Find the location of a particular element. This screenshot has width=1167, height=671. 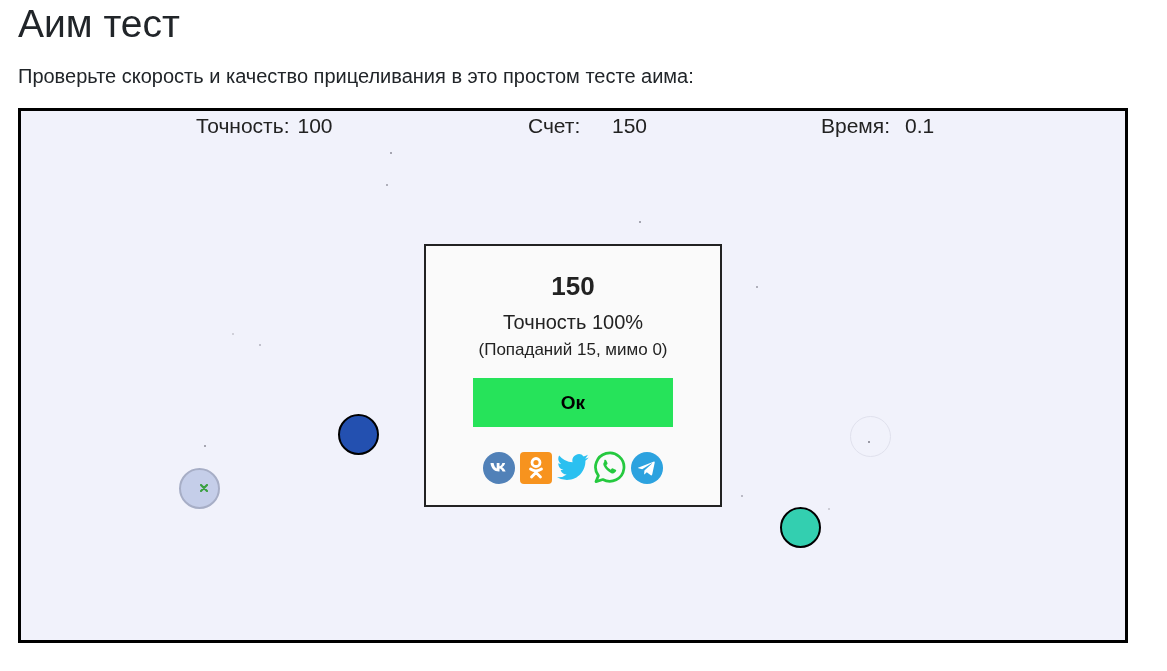

stat-value: 150 is located at coordinates (630, 126).